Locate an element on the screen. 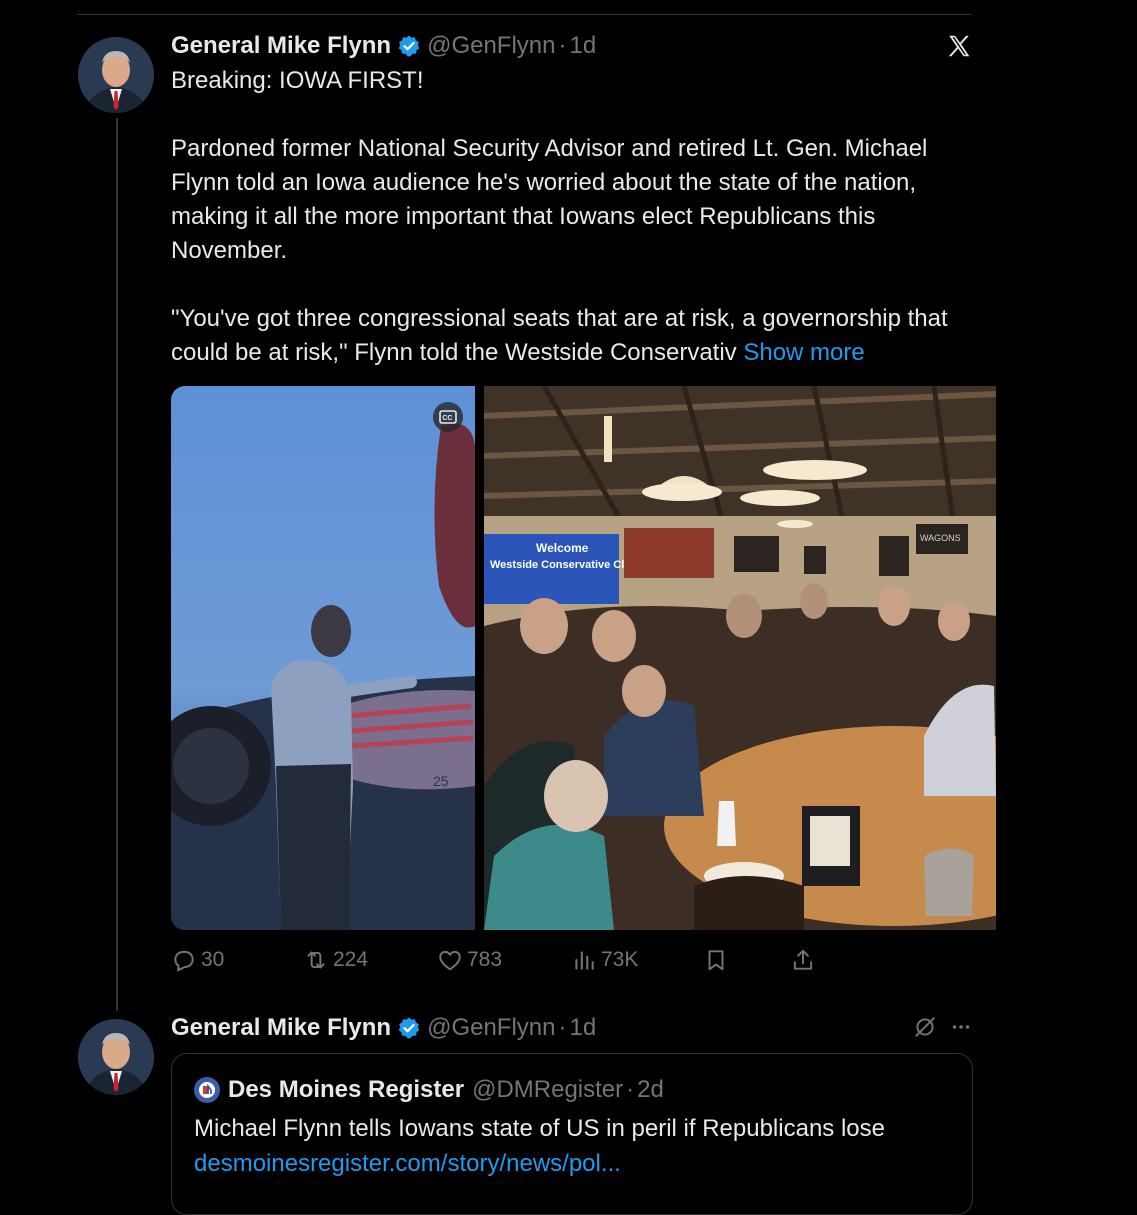  bookmark-button is located at coordinates (718, 960).